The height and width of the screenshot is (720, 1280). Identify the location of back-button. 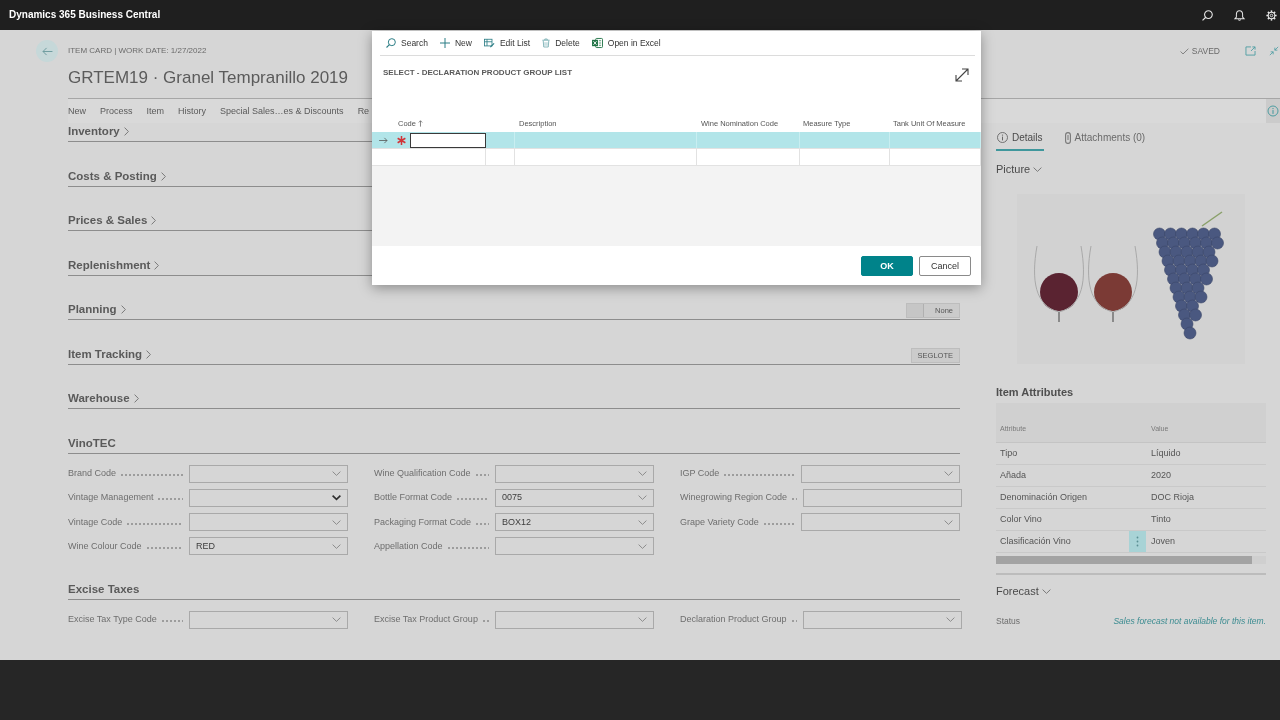
(47, 51).